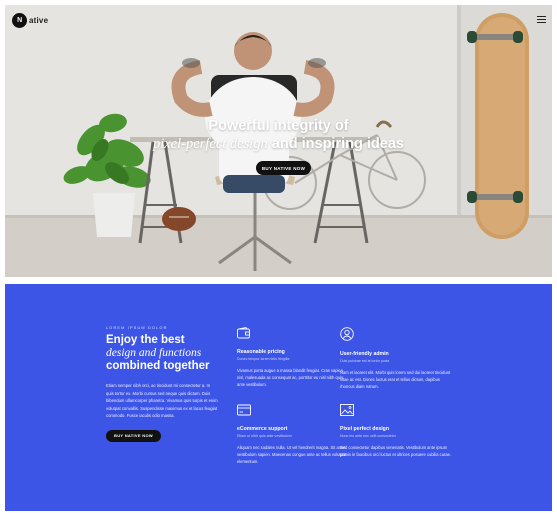 The height and width of the screenshot is (516, 557). What do you see at coordinates (264, 436) in the screenshot?
I see `feature-subtitle: Etiam ut nibh quis ante vestibulum` at bounding box center [264, 436].